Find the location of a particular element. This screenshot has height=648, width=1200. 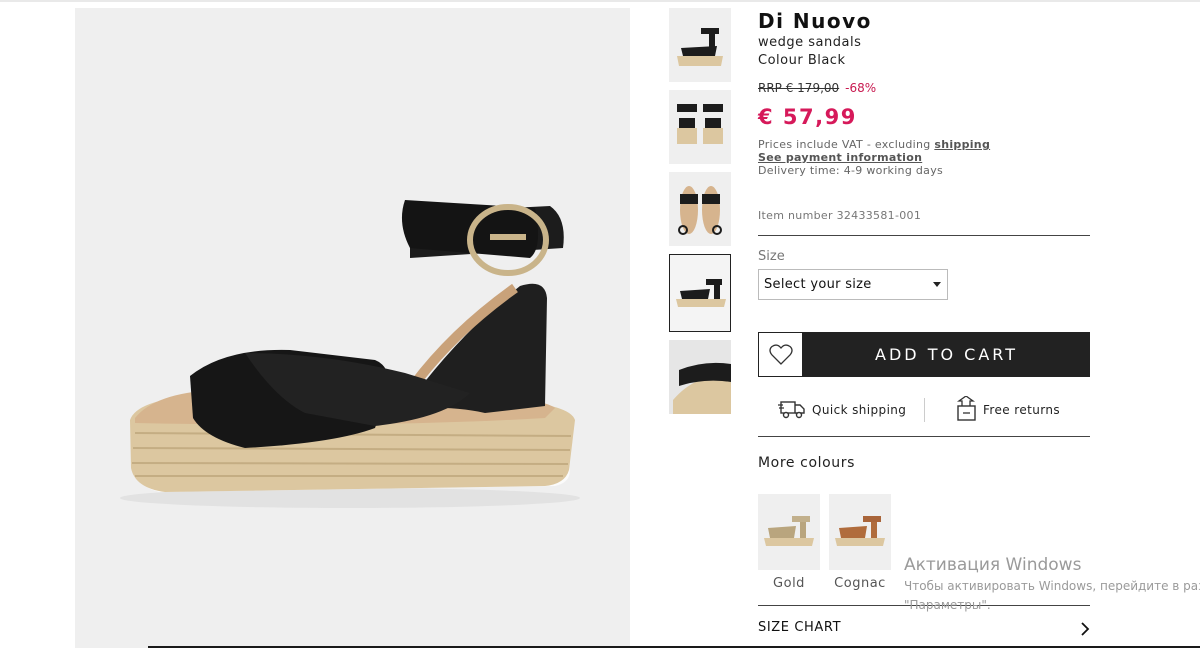

quick-shipping-perk: Quick shipping is located at coordinates (848, 410).